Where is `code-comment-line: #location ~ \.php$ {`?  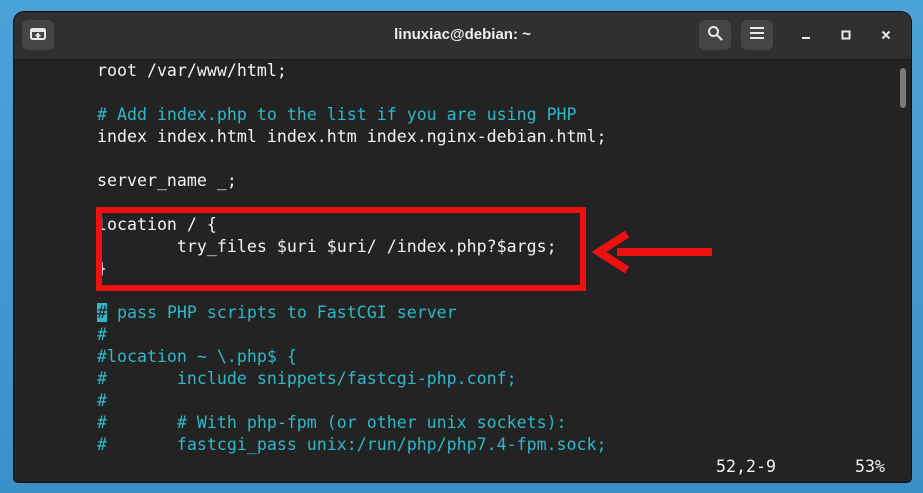
code-comment-line: #location ~ \.php$ { is located at coordinates (197, 356).